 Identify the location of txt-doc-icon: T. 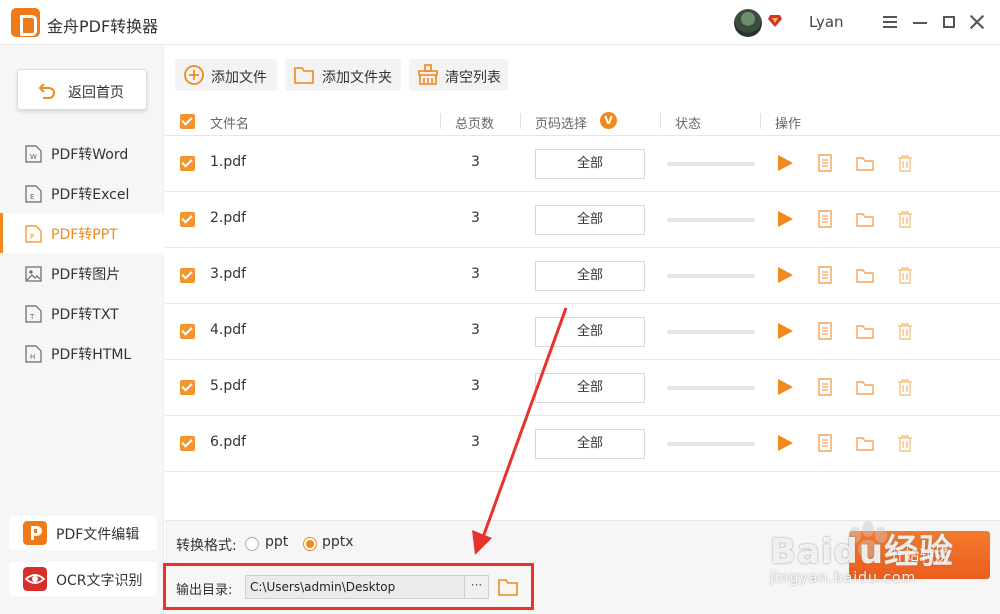
(33, 314).